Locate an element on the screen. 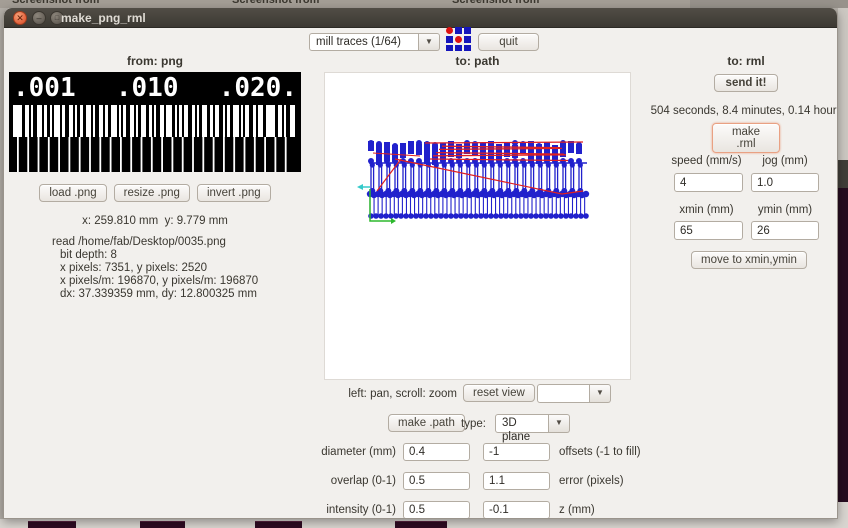  png-info-pixels: x pixels: 7351, y pixels: 2520 is located at coordinates (134, 268).